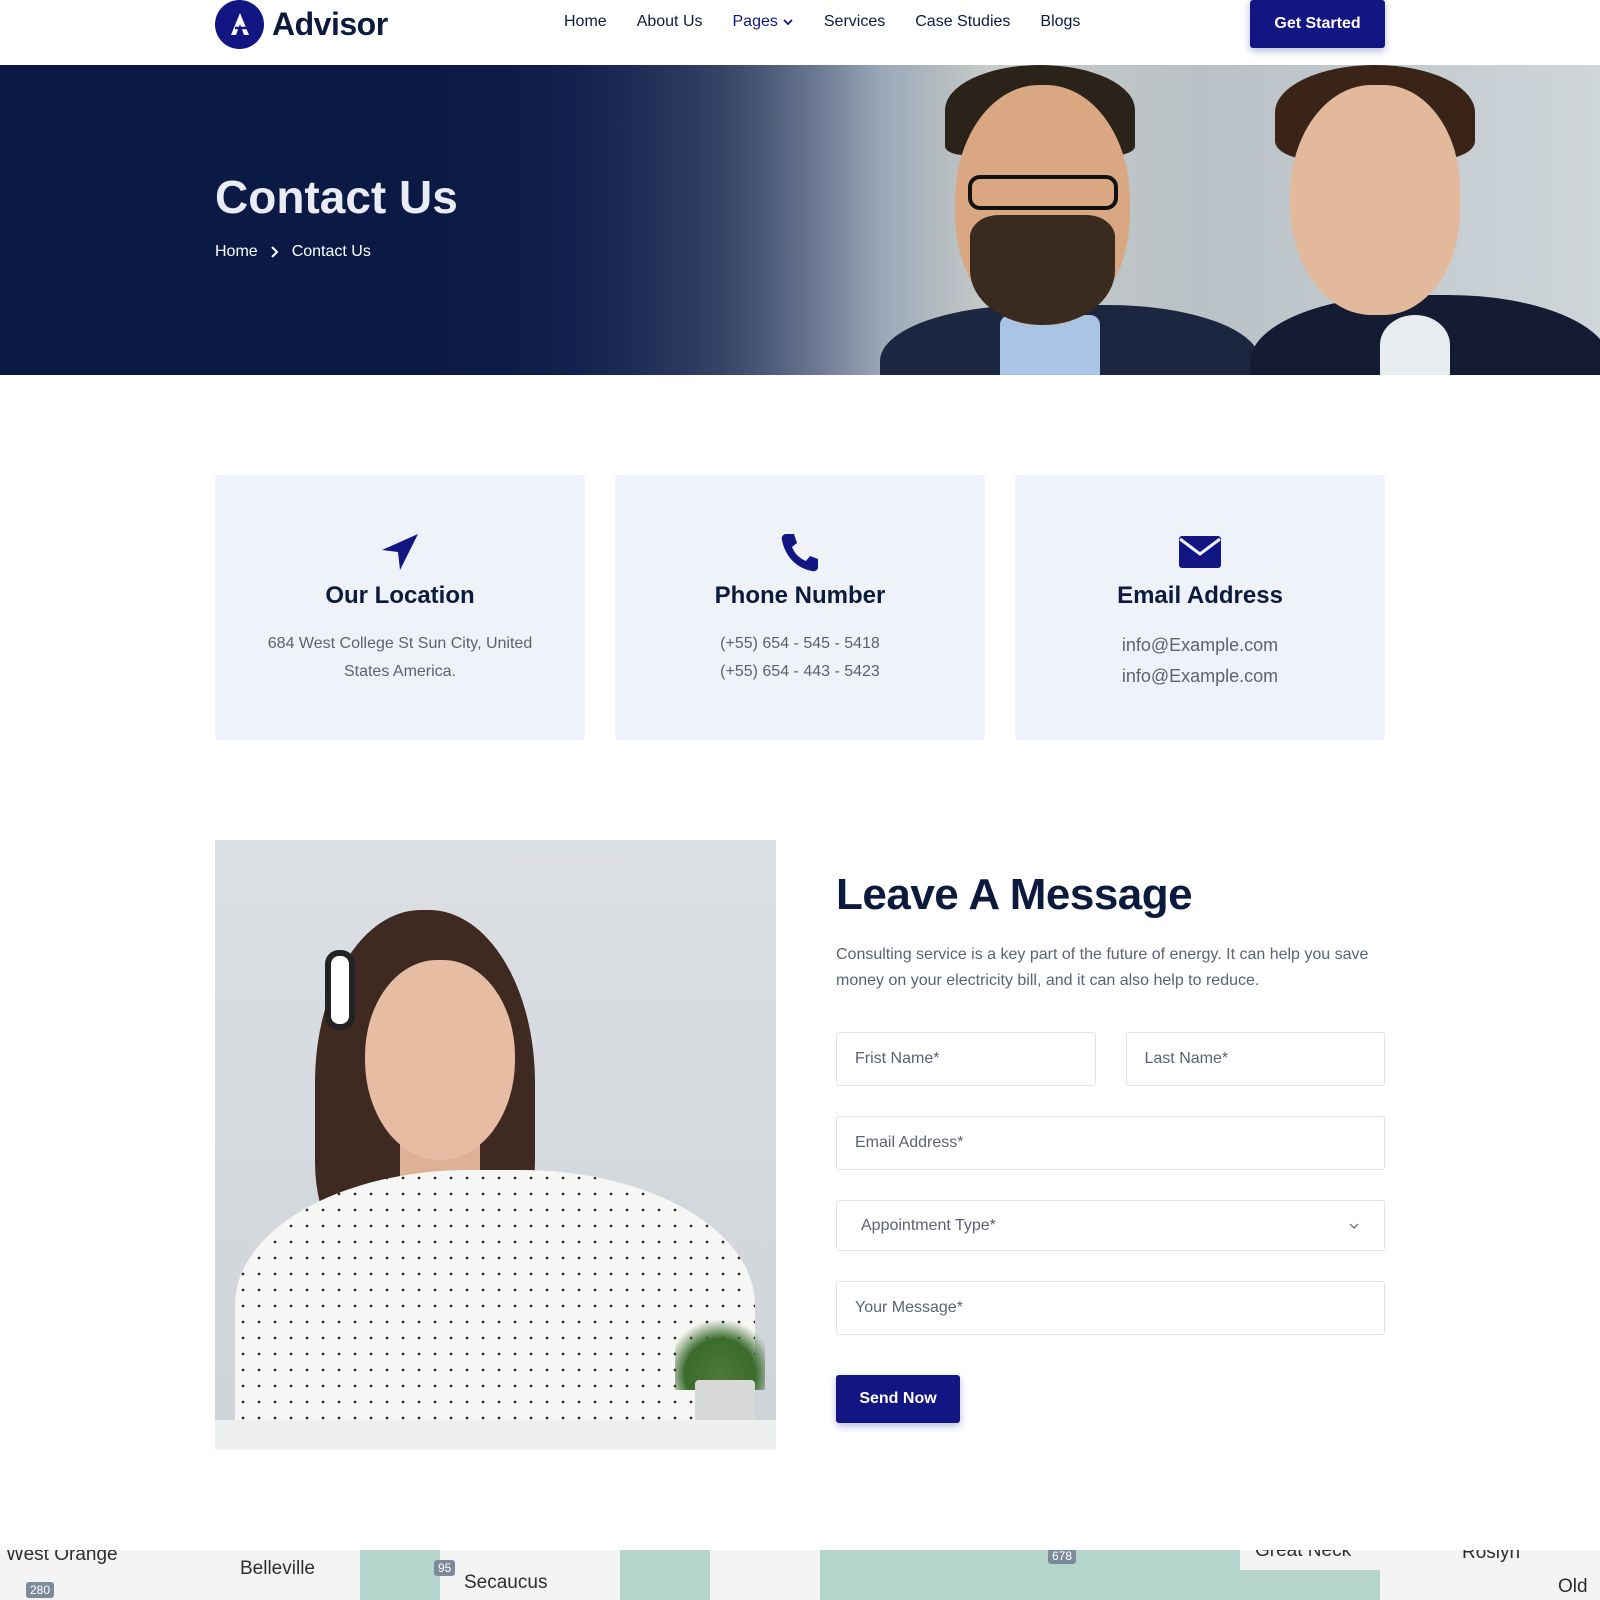 The height and width of the screenshot is (1600, 1600). I want to click on photo-plant, so click(720, 1350).